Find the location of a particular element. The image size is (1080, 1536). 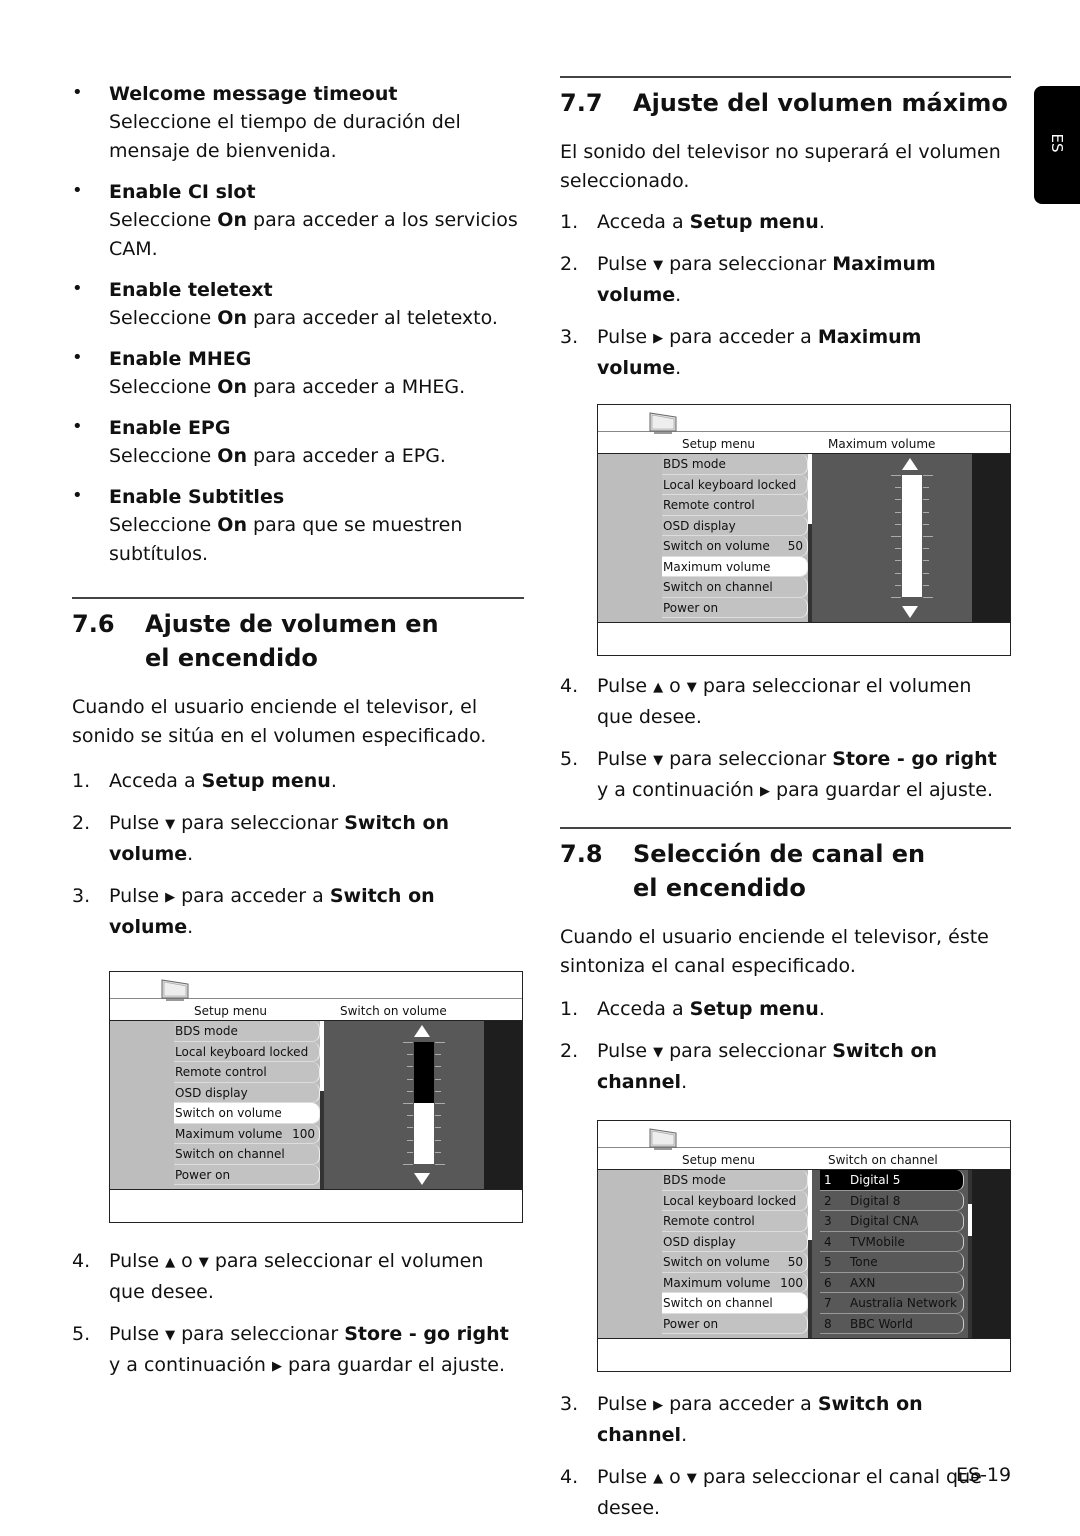

osd-menu-item: Switch on volume is located at coordinates (247, 1113).